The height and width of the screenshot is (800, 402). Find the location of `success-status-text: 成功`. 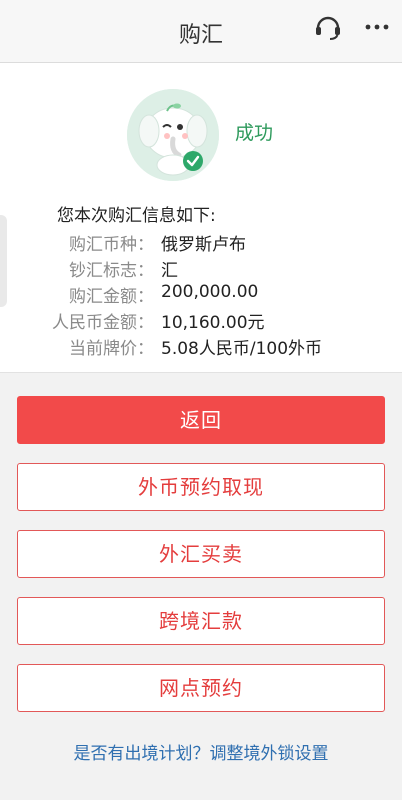

success-status-text: 成功 is located at coordinates (254, 133).